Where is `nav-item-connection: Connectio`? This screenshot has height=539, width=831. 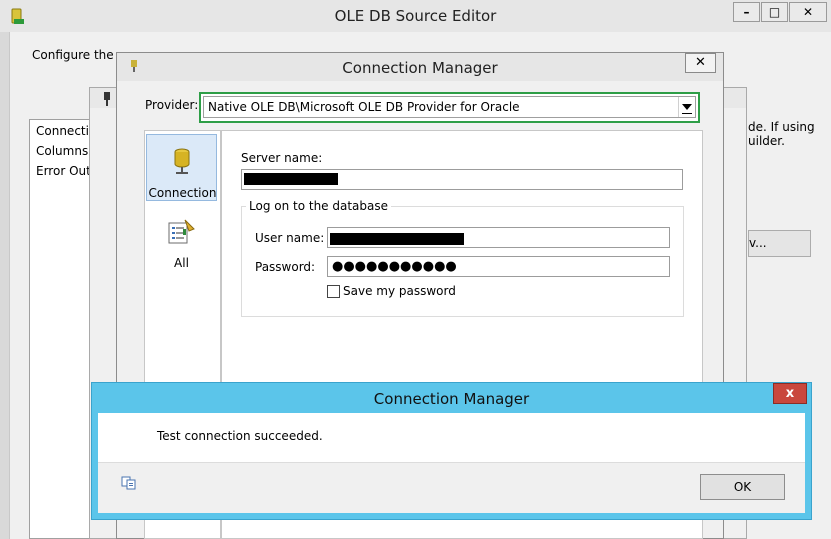
nav-item-connection: Connectio is located at coordinates (66, 131).